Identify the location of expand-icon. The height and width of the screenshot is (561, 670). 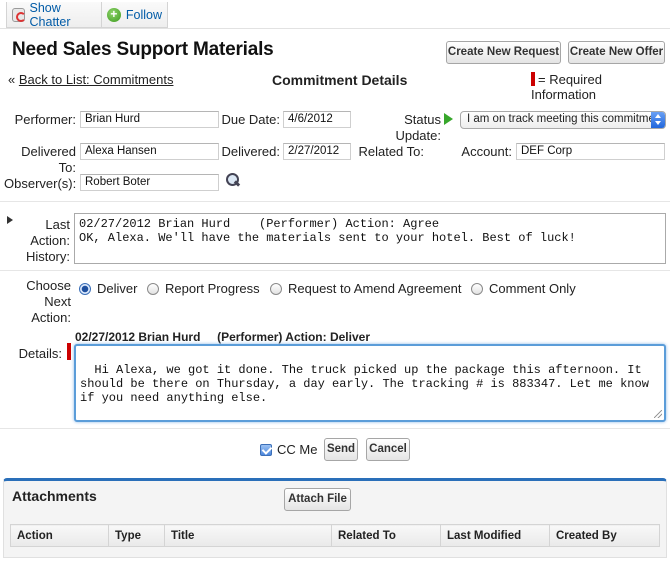
(10, 220).